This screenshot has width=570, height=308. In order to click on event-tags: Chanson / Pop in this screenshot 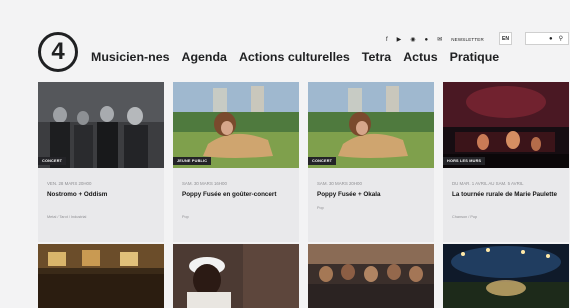, I will do `click(465, 217)`.